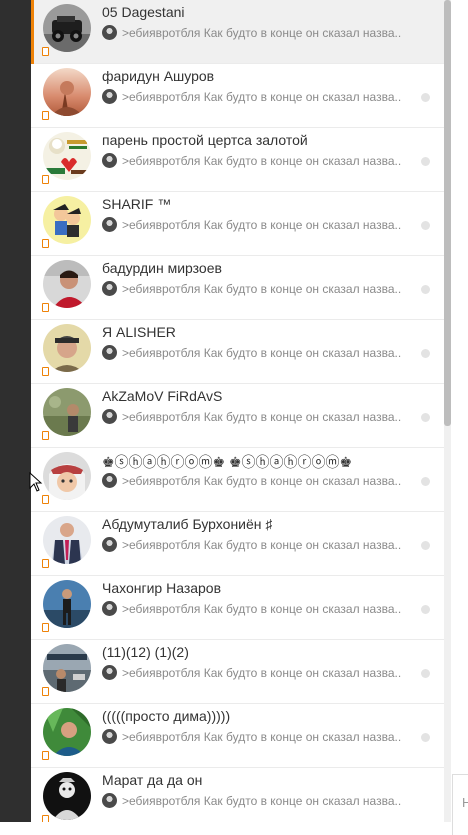  Describe the element at coordinates (460, 804) in the screenshot. I see `message-input-edge: Н` at that location.